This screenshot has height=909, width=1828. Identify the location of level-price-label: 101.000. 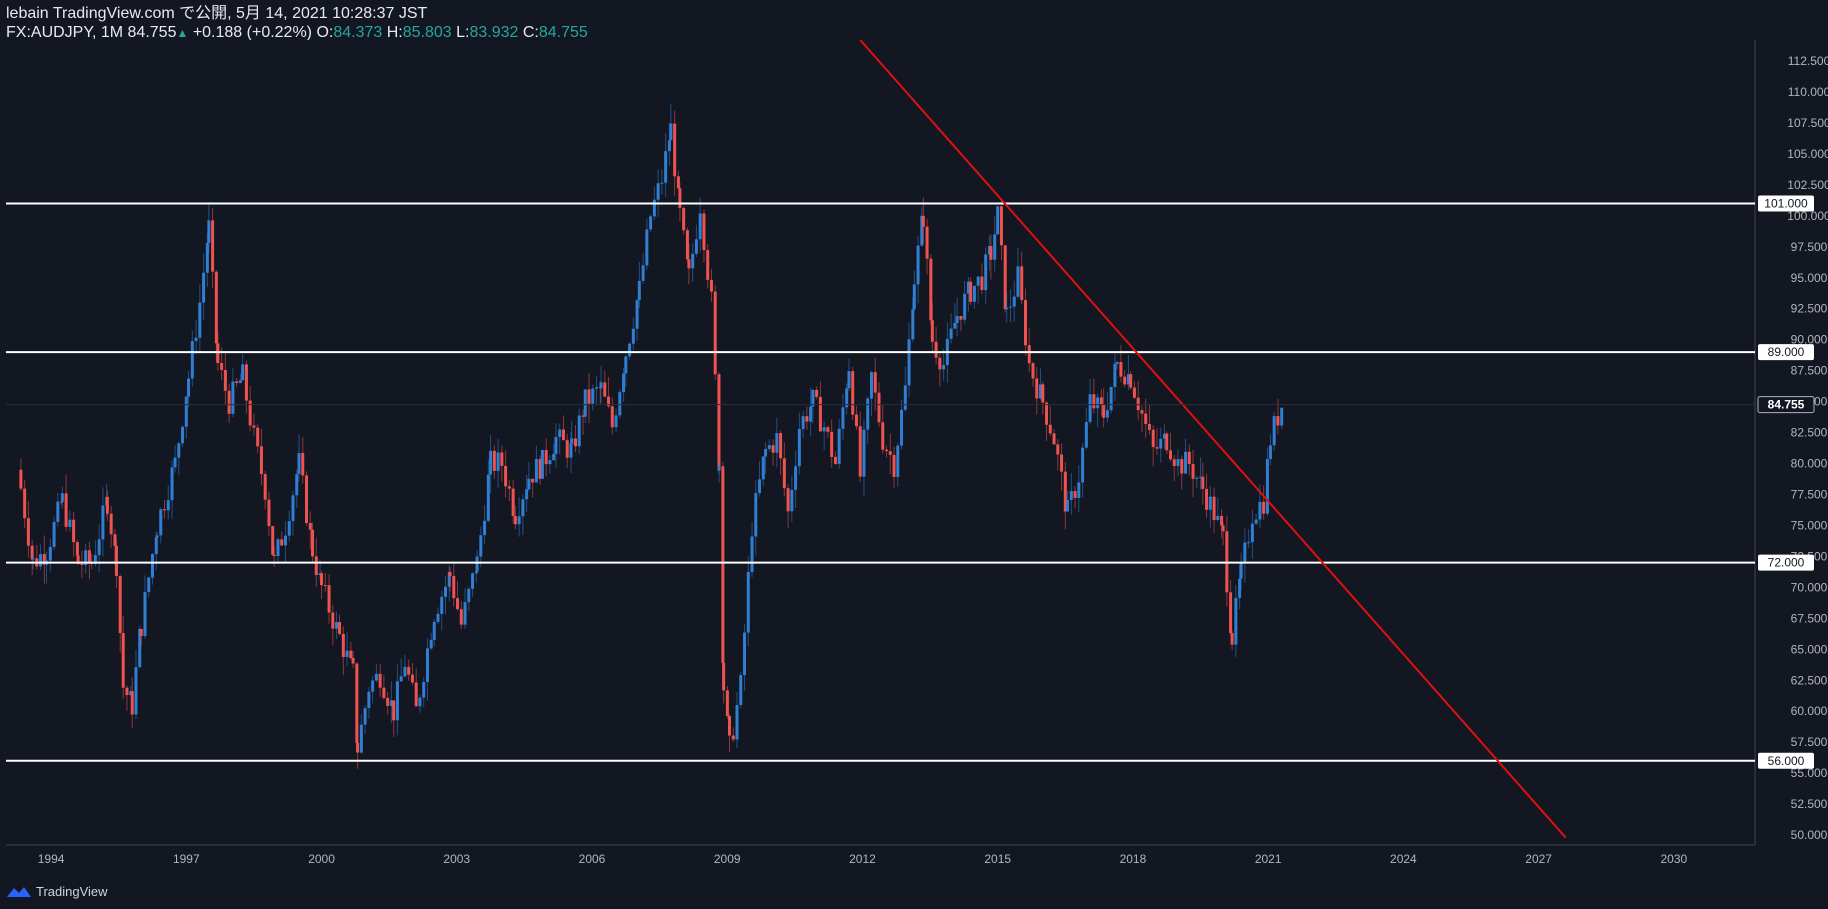
(1786, 203).